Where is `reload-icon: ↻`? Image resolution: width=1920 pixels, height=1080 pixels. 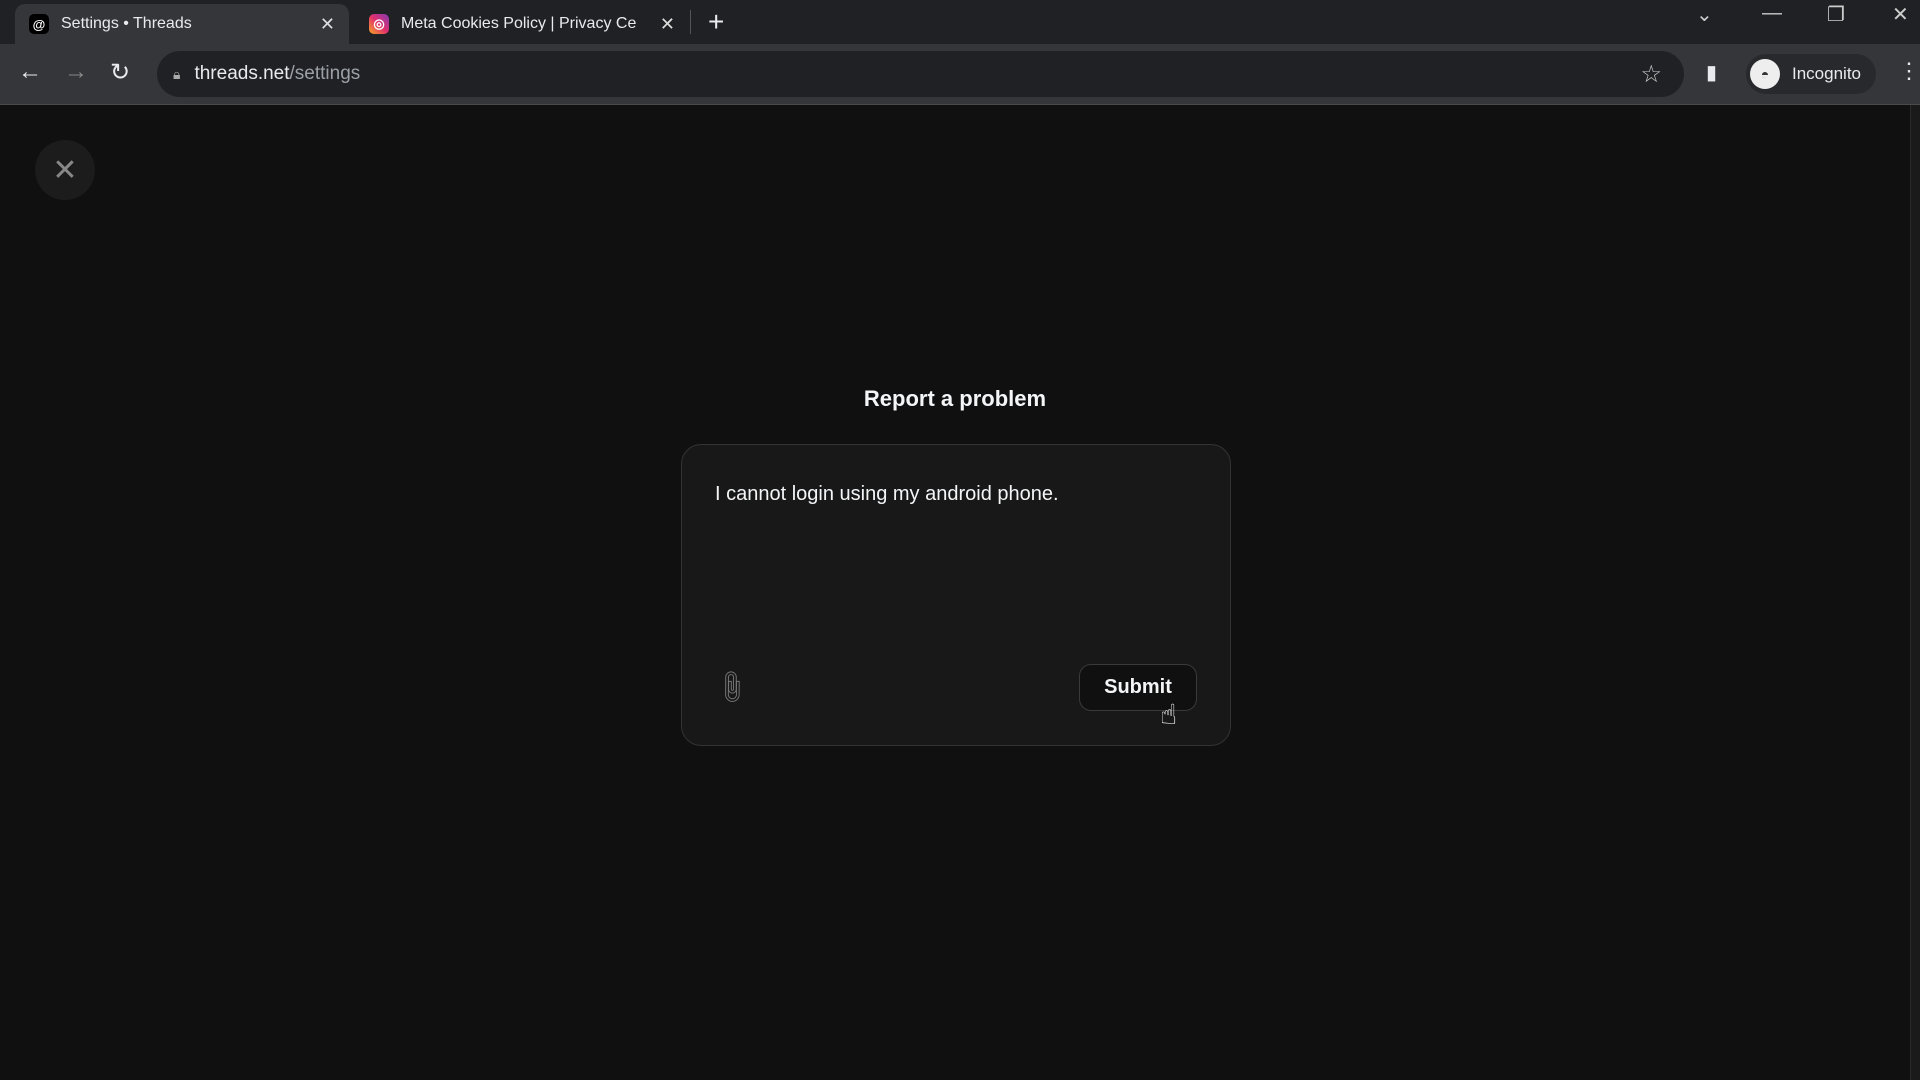 reload-icon: ↻ is located at coordinates (120, 72).